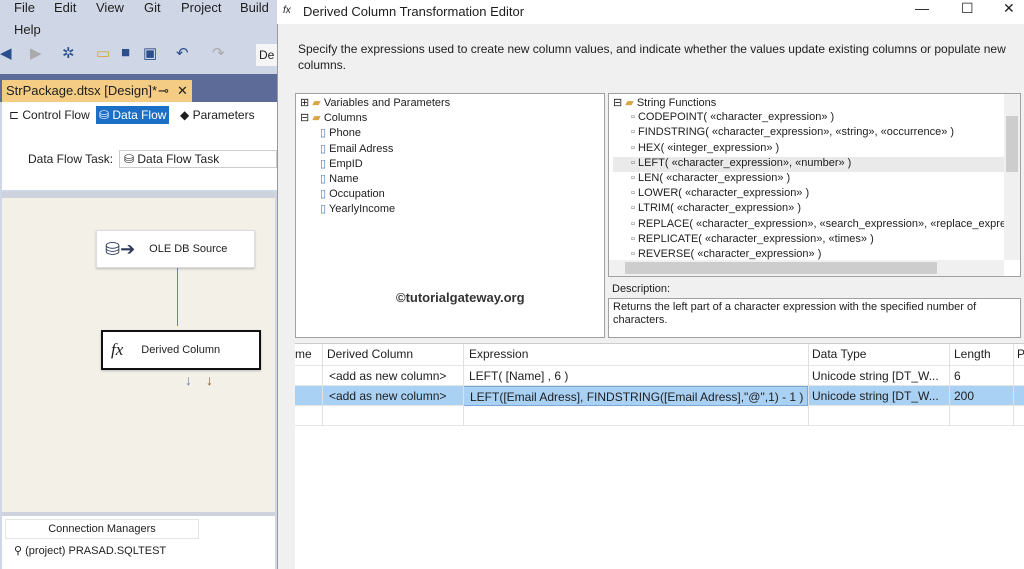 The width and height of the screenshot is (1024, 569). Describe the element at coordinates (1012, 177) in the screenshot. I see `vertical-scrollbar` at that location.